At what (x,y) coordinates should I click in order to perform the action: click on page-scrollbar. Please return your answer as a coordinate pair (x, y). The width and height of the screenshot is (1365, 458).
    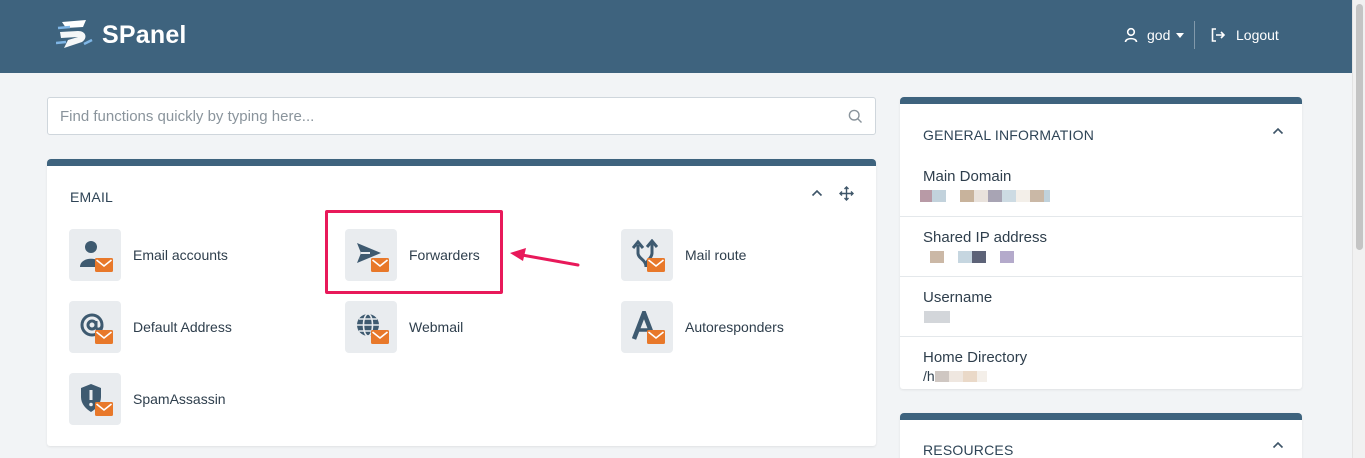
    Looking at the image, I should click on (1358, 229).